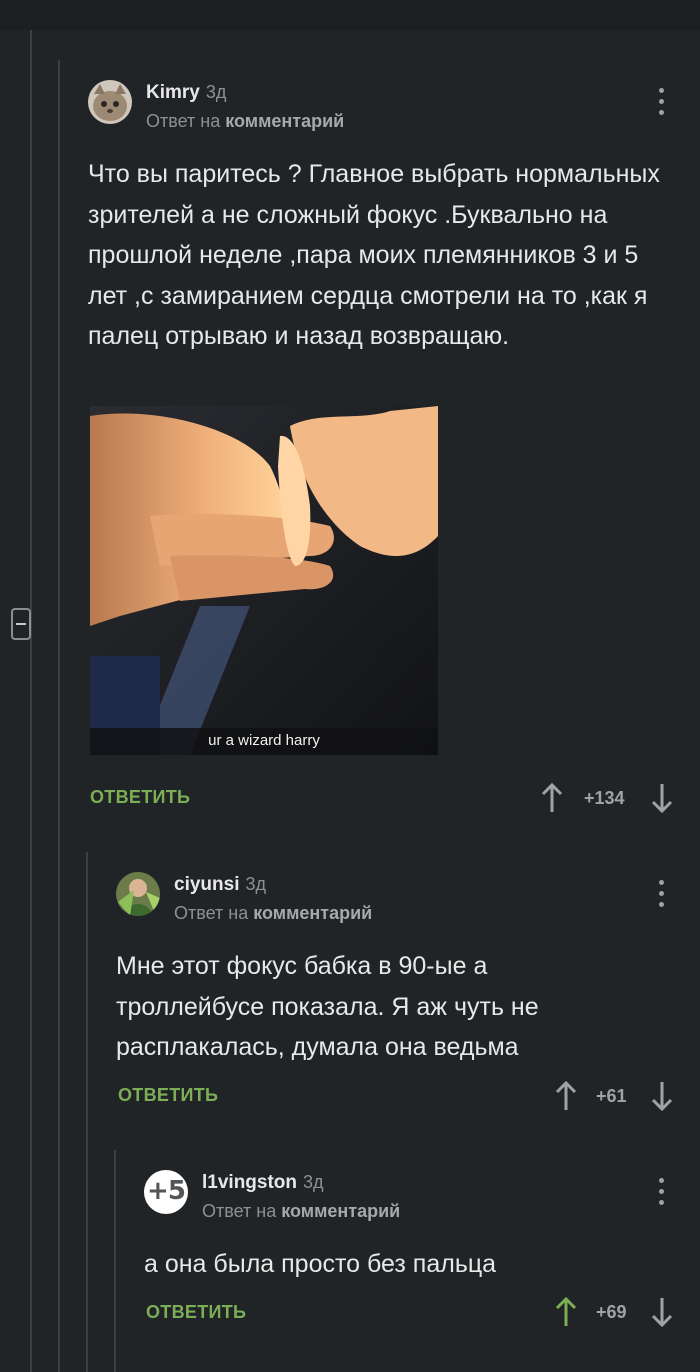  I want to click on image-caption: ur a wizard harry, so click(264, 740).